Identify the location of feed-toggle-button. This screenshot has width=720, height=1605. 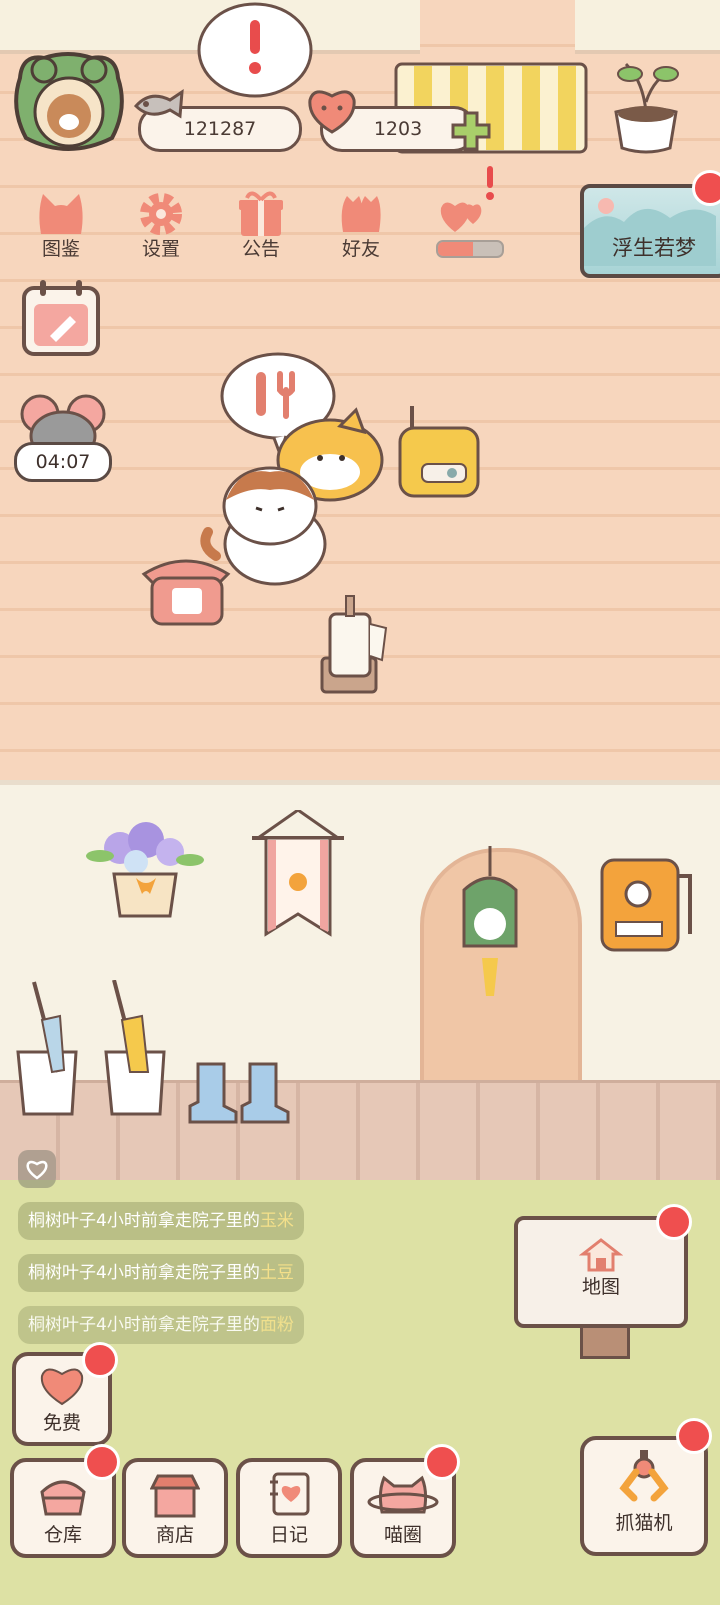
(37, 1169).